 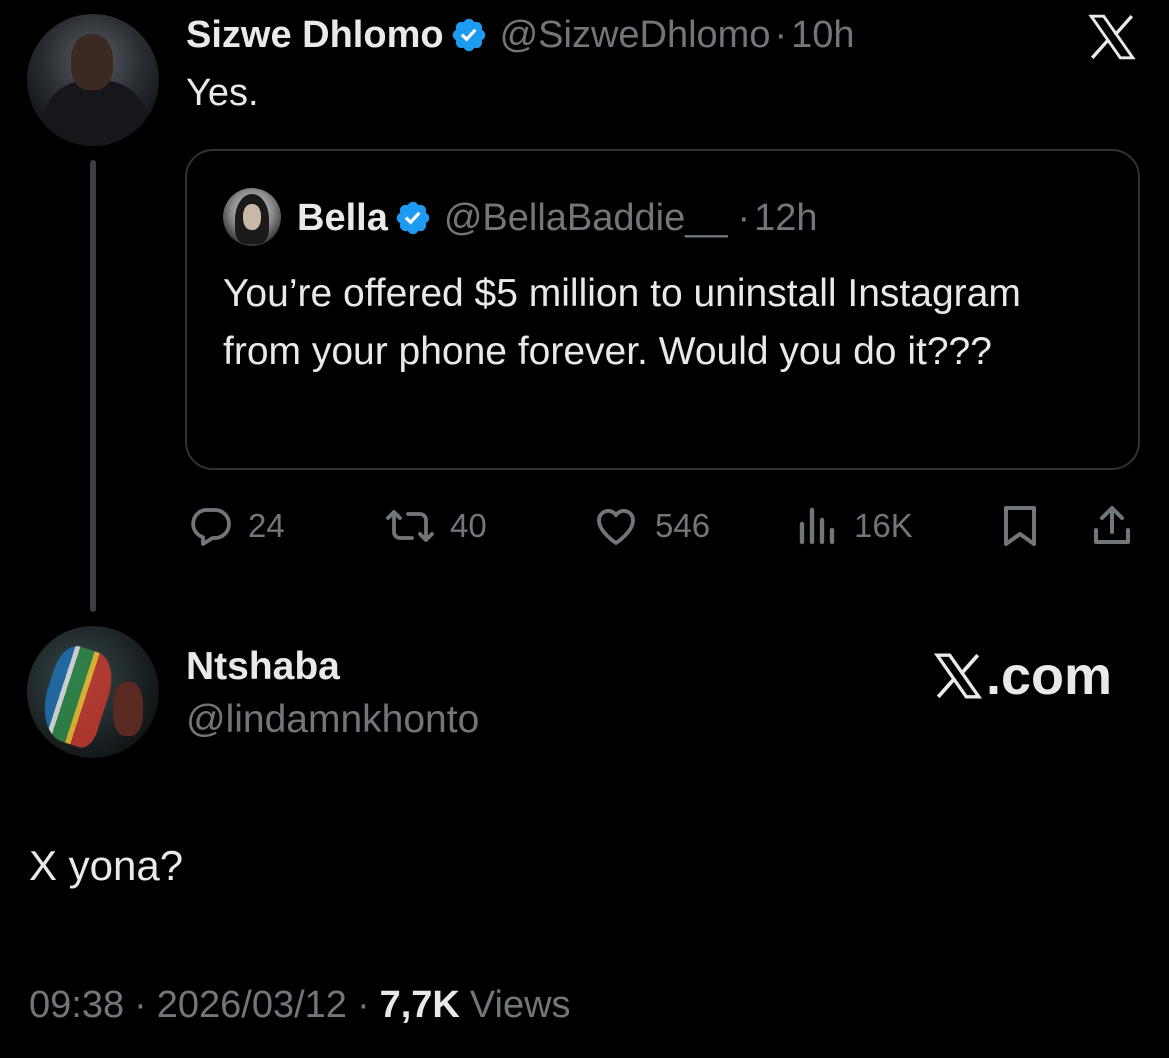 I want to click on parent-tweet-text: Yes., so click(x=222, y=93).